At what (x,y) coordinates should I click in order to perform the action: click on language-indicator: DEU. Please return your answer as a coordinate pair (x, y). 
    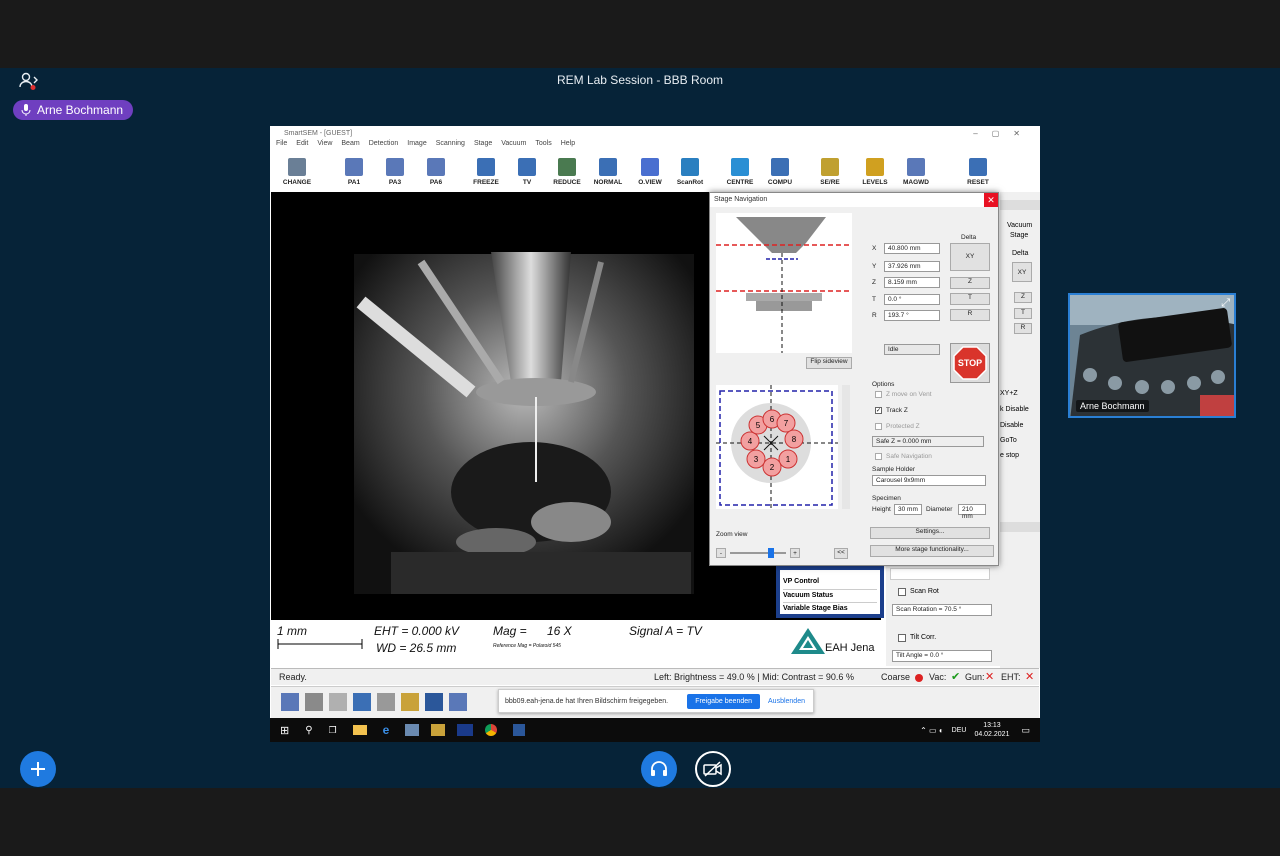
    Looking at the image, I should click on (959, 730).